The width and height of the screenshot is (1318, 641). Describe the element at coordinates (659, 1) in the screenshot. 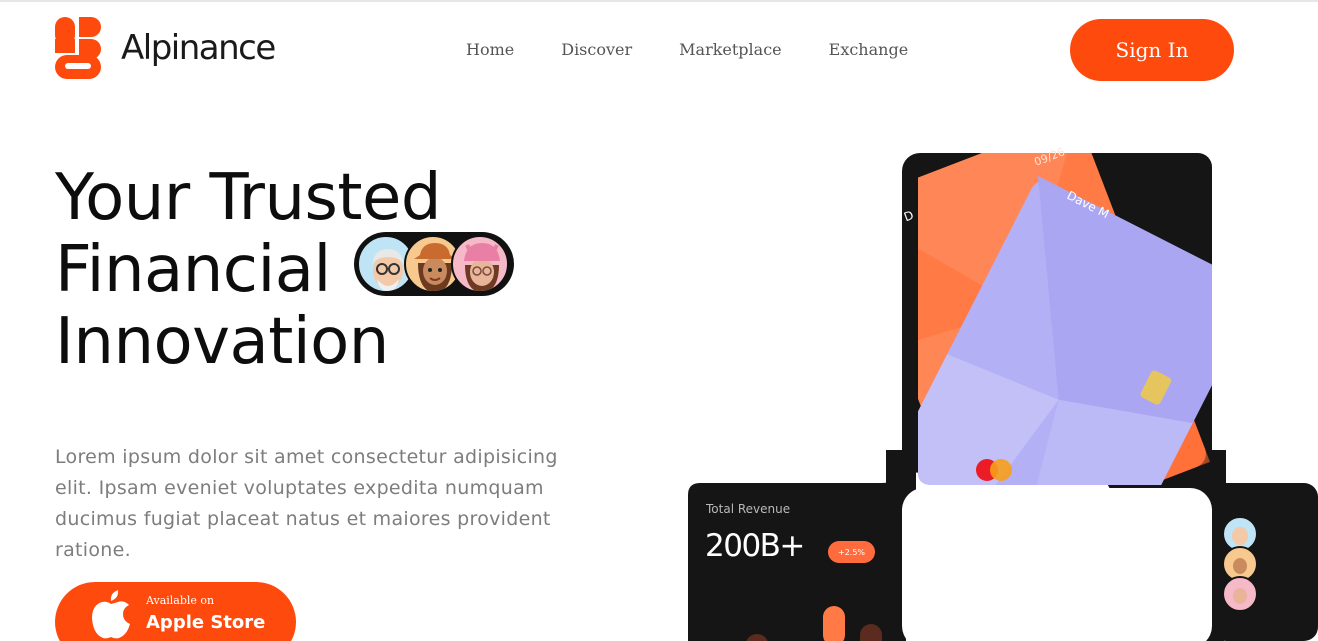

I see `top-border` at that location.